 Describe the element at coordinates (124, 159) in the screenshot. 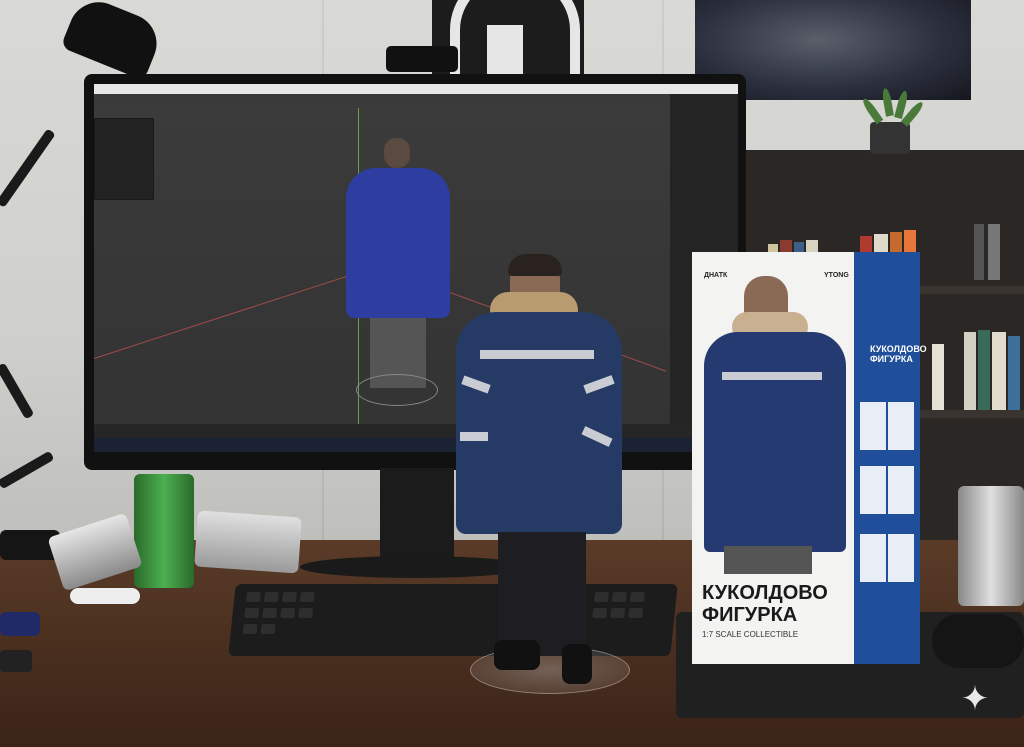

I see `outliner-panel` at that location.